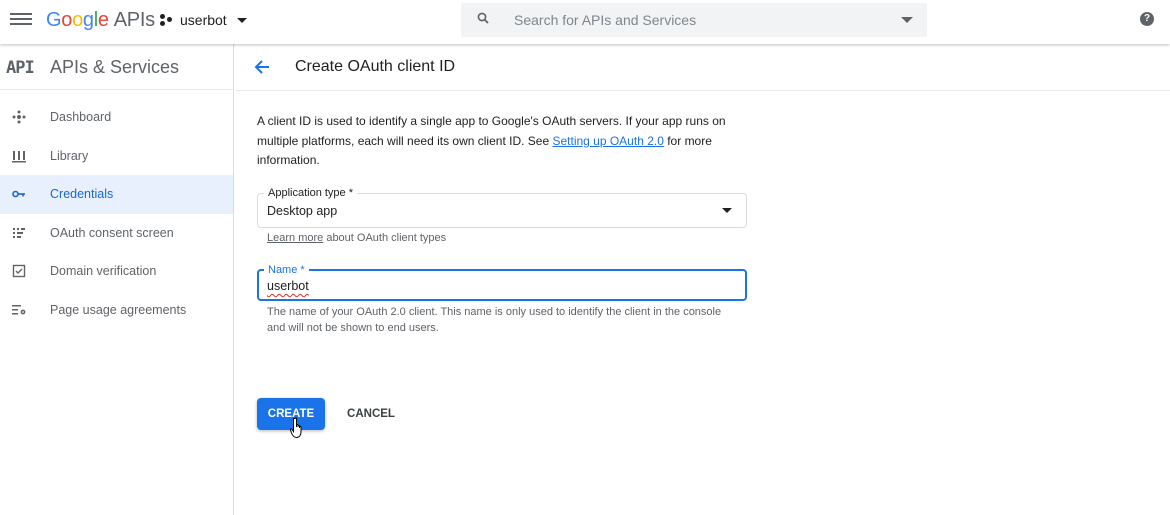 The width and height of the screenshot is (1170, 515). Describe the element at coordinates (483, 18) in the screenshot. I see `search-icon` at that location.